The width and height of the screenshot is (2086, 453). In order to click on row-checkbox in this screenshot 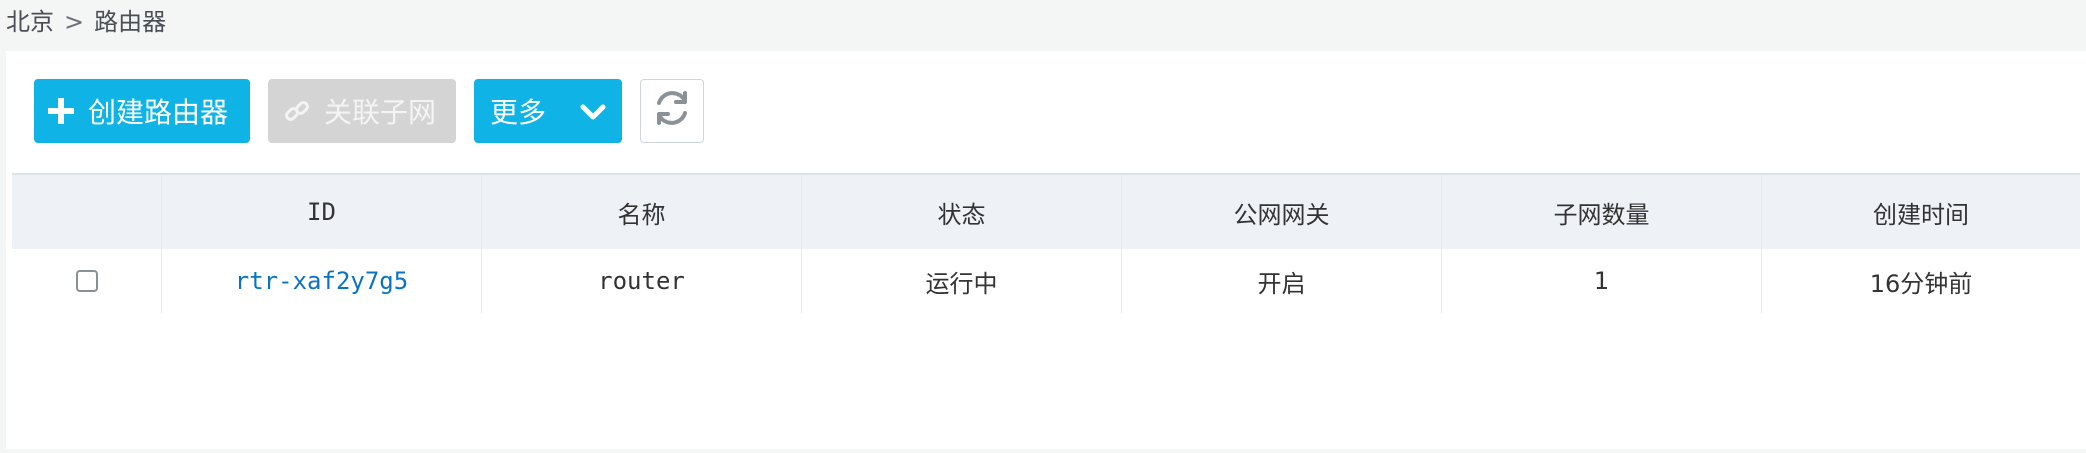, I will do `click(86, 281)`.